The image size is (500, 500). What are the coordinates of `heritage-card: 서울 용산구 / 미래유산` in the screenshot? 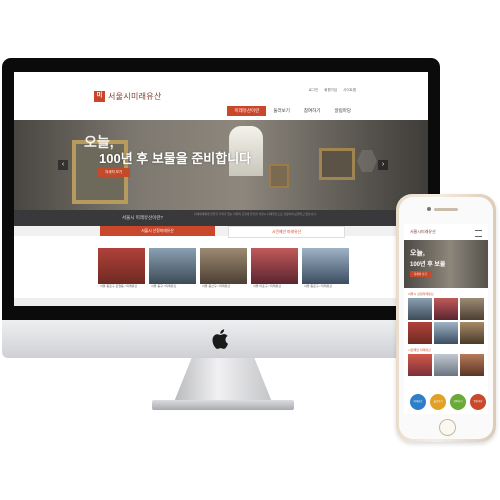 It's located at (223, 272).